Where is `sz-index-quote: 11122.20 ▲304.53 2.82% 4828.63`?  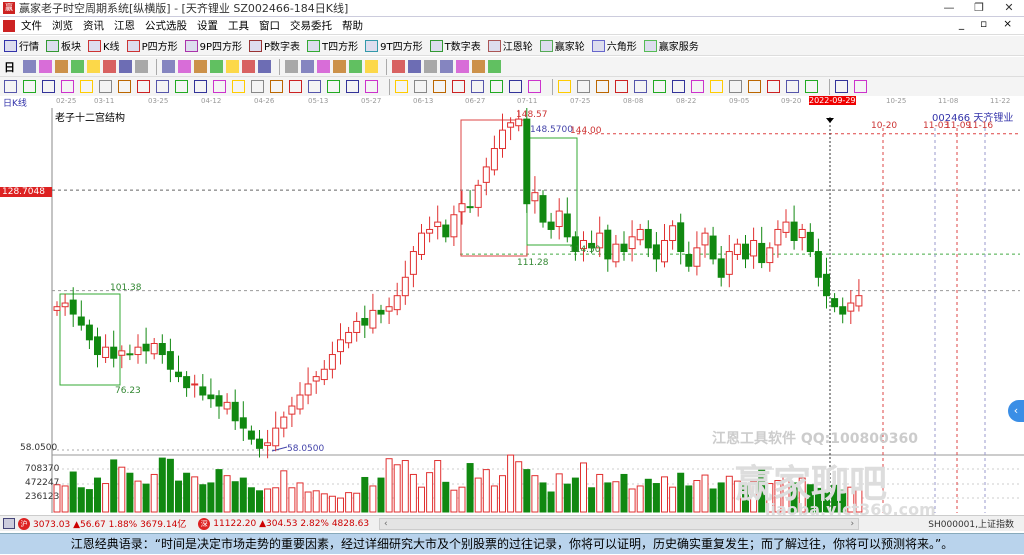
sz-index-quote: 11122.20 ▲304.53 2.82% 4828.63 is located at coordinates (291, 524).